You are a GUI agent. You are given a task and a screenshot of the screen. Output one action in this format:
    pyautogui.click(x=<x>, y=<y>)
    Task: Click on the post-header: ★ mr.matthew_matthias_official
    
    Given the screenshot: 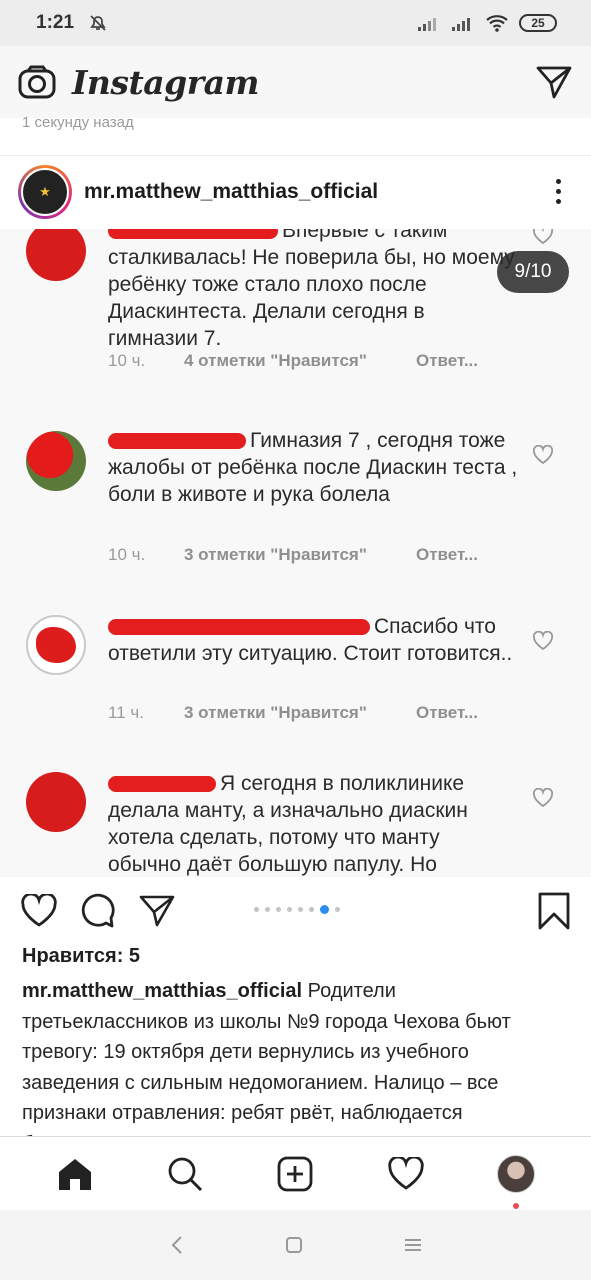 What is the action you would take?
    pyautogui.click(x=295, y=191)
    